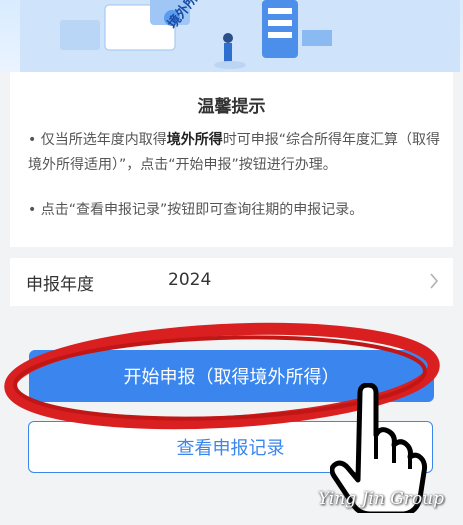  Describe the element at coordinates (231, 282) in the screenshot. I see `year-selector: 申报年度 2024` at that location.